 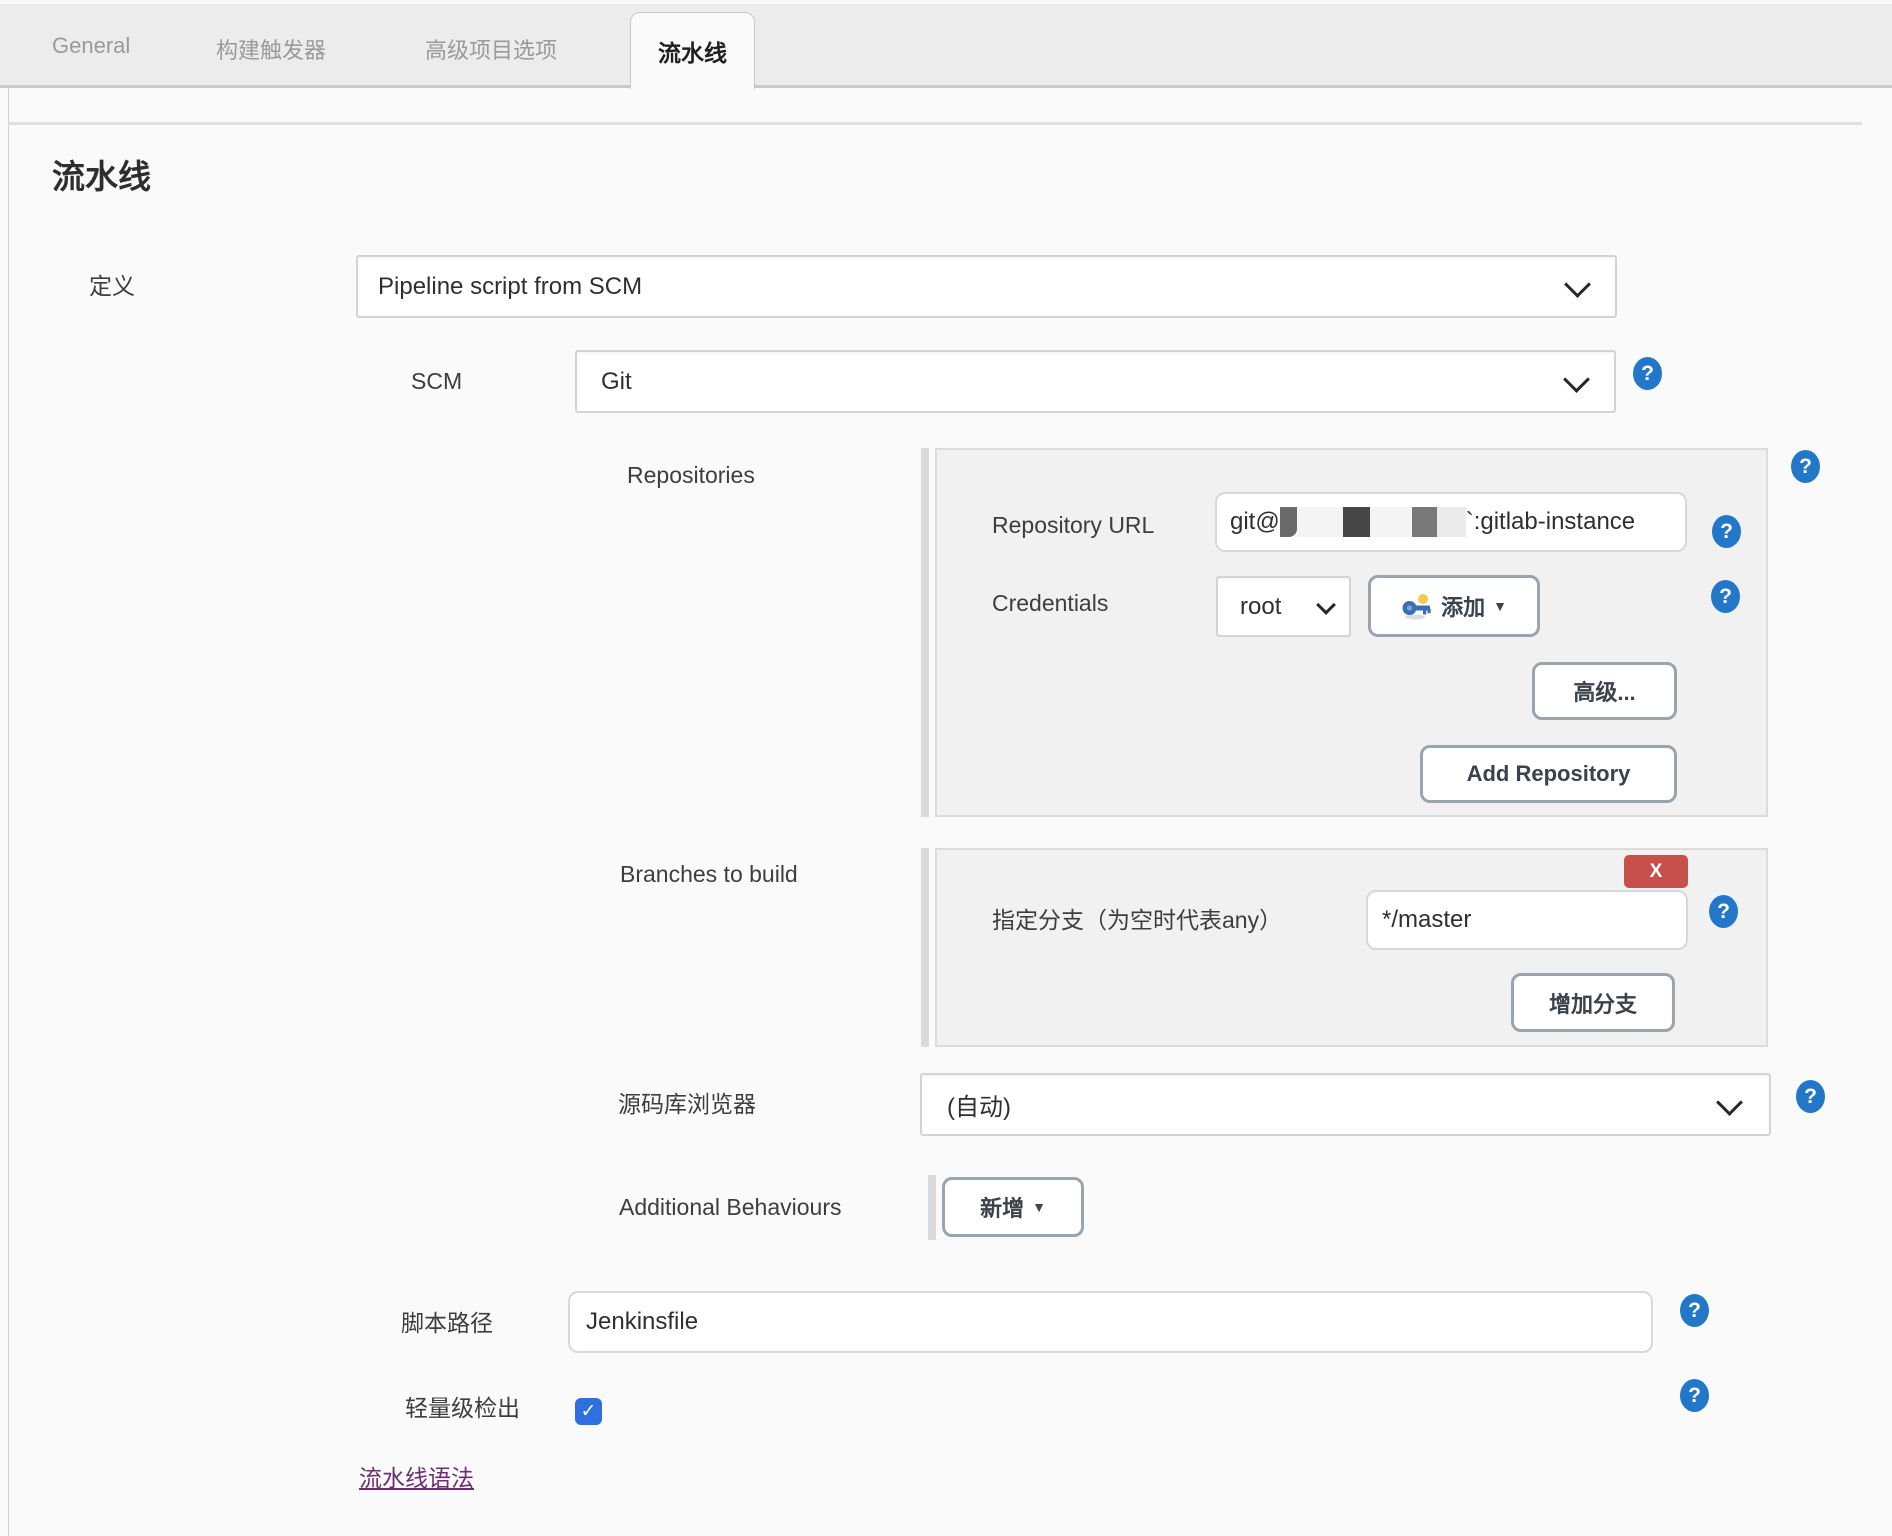 I want to click on script-path-label: 脚本路径, so click(x=447, y=1323).